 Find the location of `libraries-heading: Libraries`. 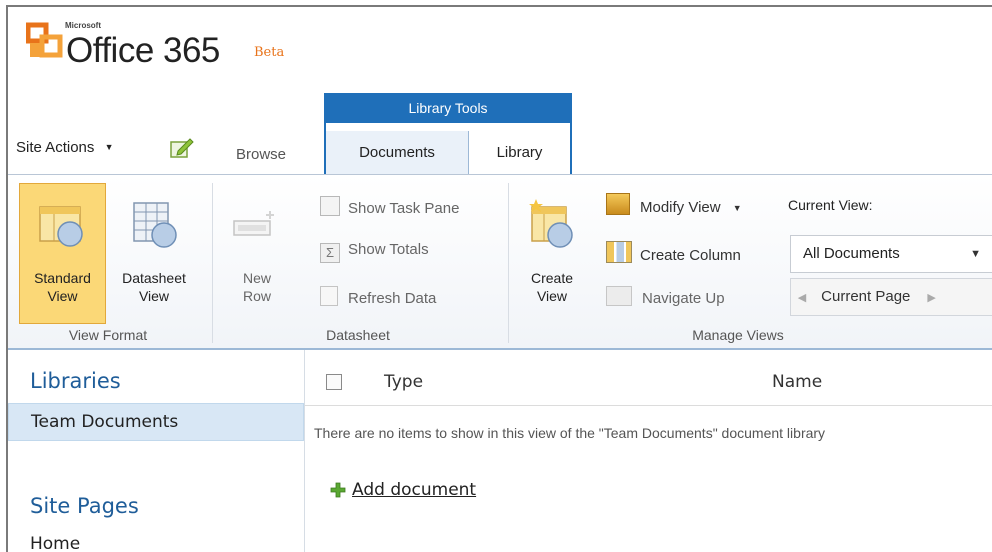

libraries-heading: Libraries is located at coordinates (75, 381).